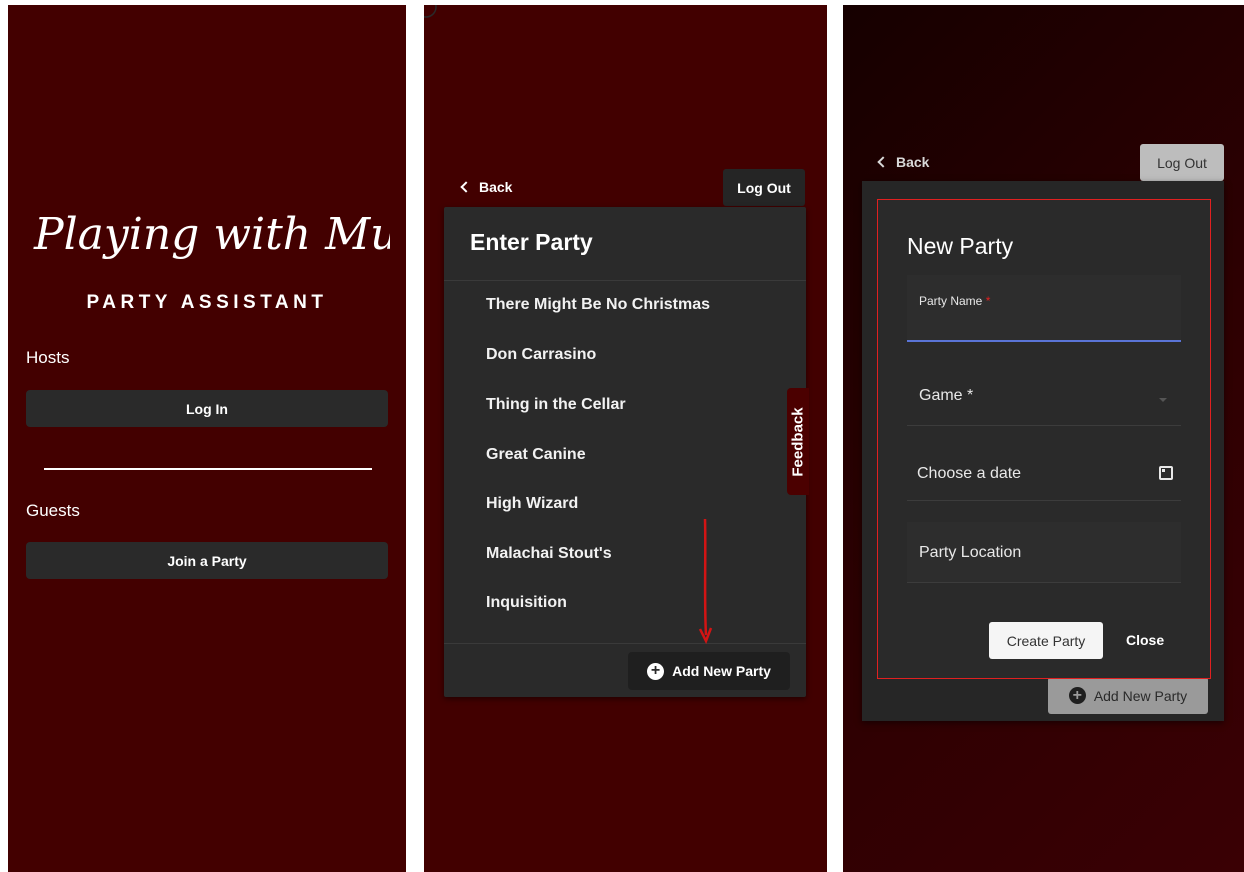  What do you see at coordinates (48, 357) in the screenshot?
I see `hosts-label: Hosts` at bounding box center [48, 357].